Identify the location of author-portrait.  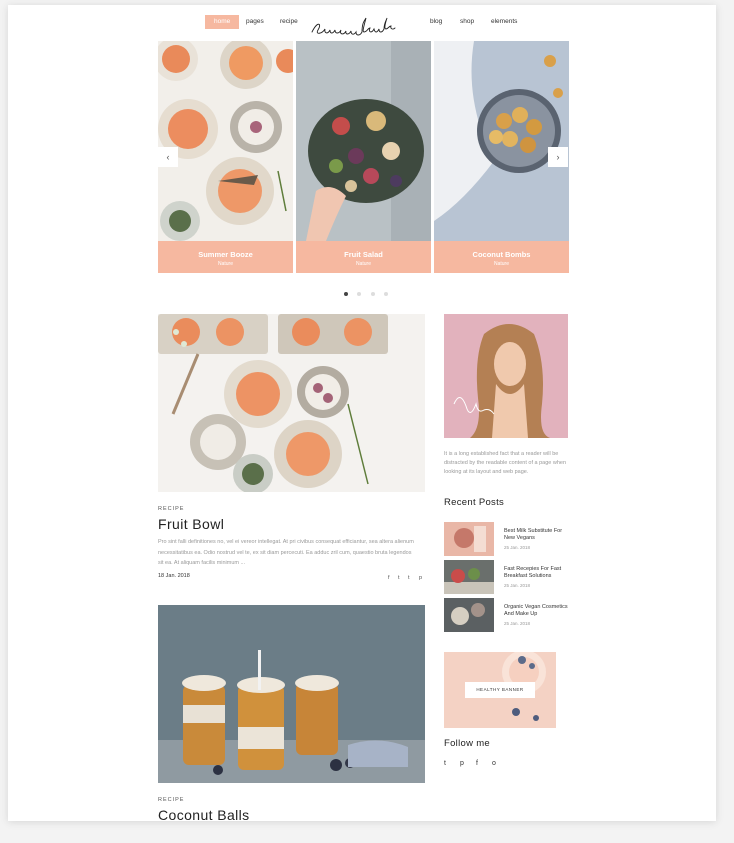
(506, 376).